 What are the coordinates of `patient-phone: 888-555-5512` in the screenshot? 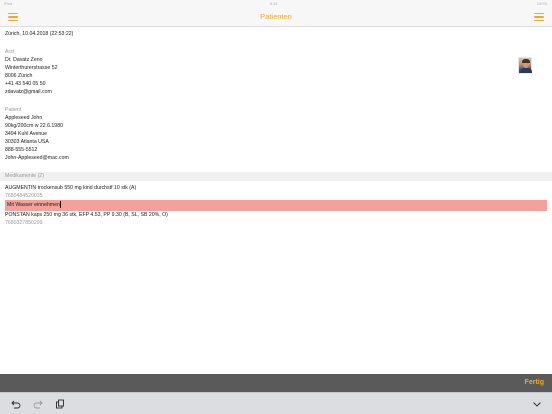 It's located at (21, 150).